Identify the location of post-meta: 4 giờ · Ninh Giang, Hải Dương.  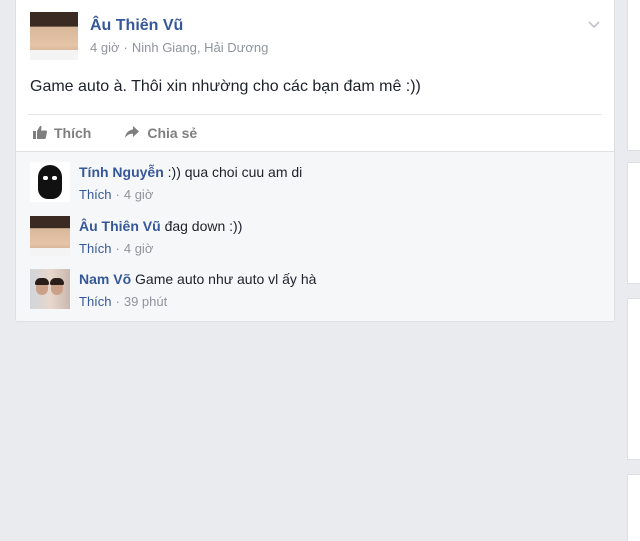
(179, 48).